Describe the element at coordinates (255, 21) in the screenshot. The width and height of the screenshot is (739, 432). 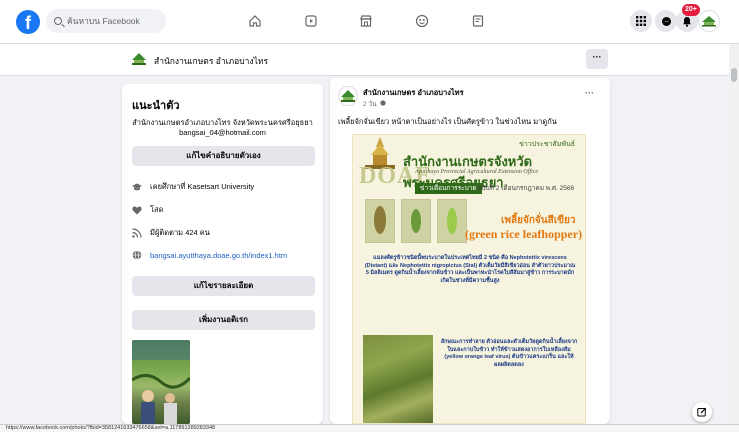
I see `home-icon` at that location.